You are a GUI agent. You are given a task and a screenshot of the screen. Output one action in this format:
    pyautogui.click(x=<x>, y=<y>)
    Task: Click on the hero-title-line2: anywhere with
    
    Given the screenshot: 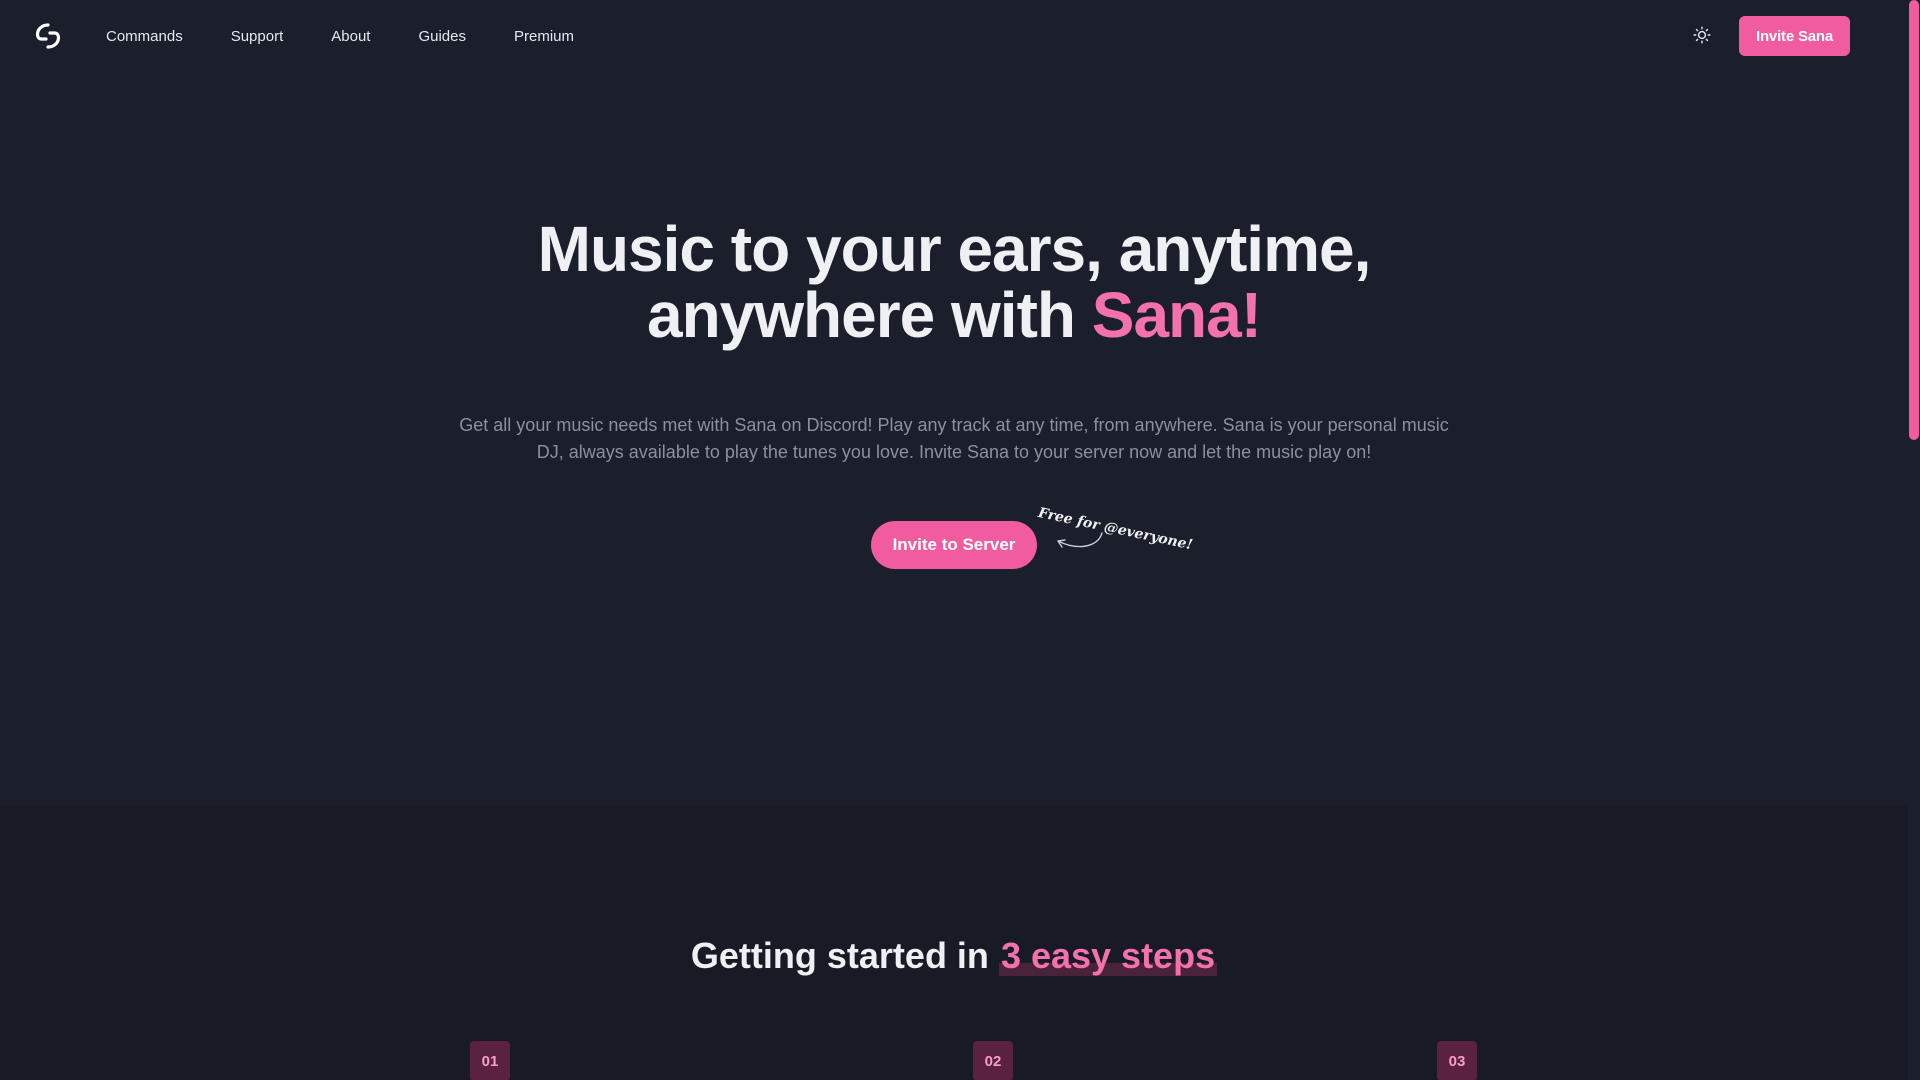 What is the action you would take?
    pyautogui.click(x=869, y=315)
    